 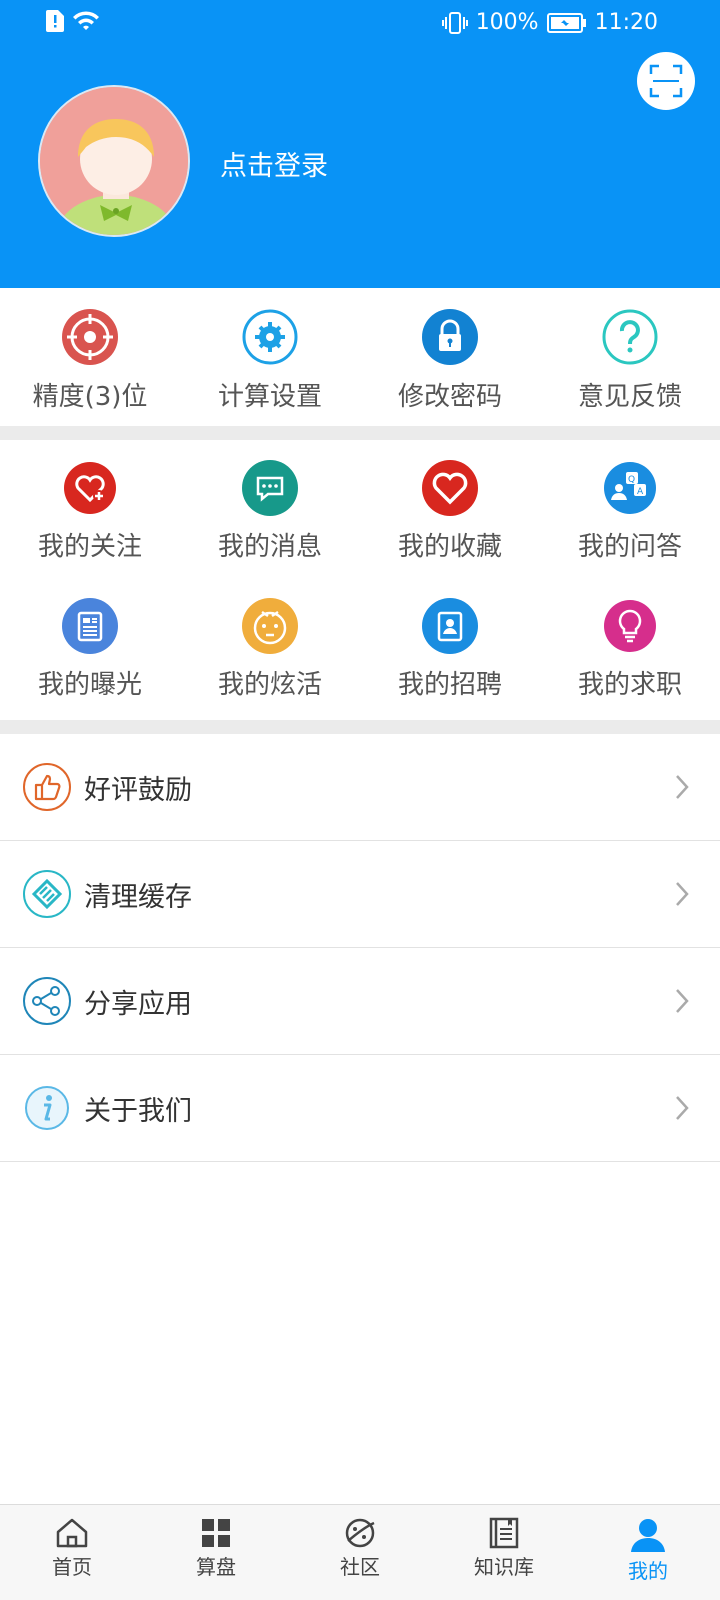 I want to click on avatar, so click(x=114, y=161).